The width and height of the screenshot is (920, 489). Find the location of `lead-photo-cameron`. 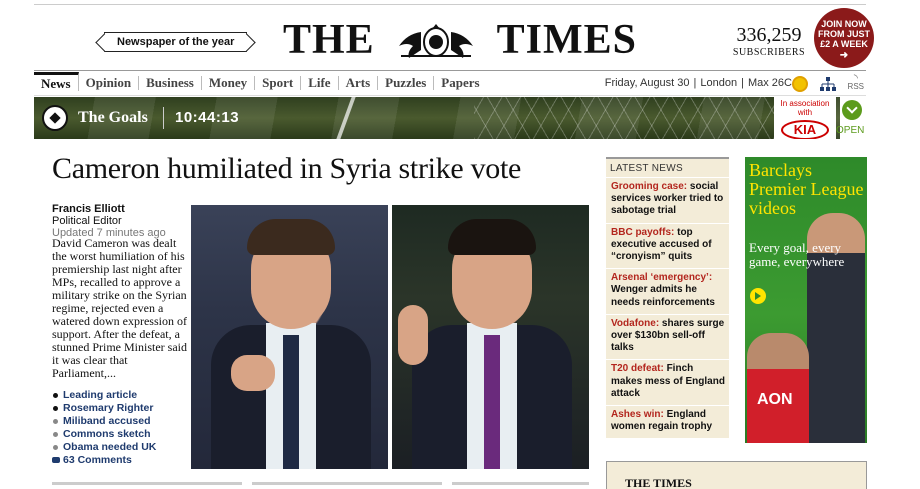

lead-photo-cameron is located at coordinates (289, 337).